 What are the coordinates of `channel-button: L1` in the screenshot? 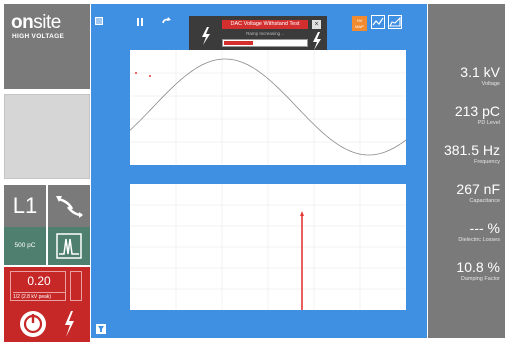 It's located at (25, 206).